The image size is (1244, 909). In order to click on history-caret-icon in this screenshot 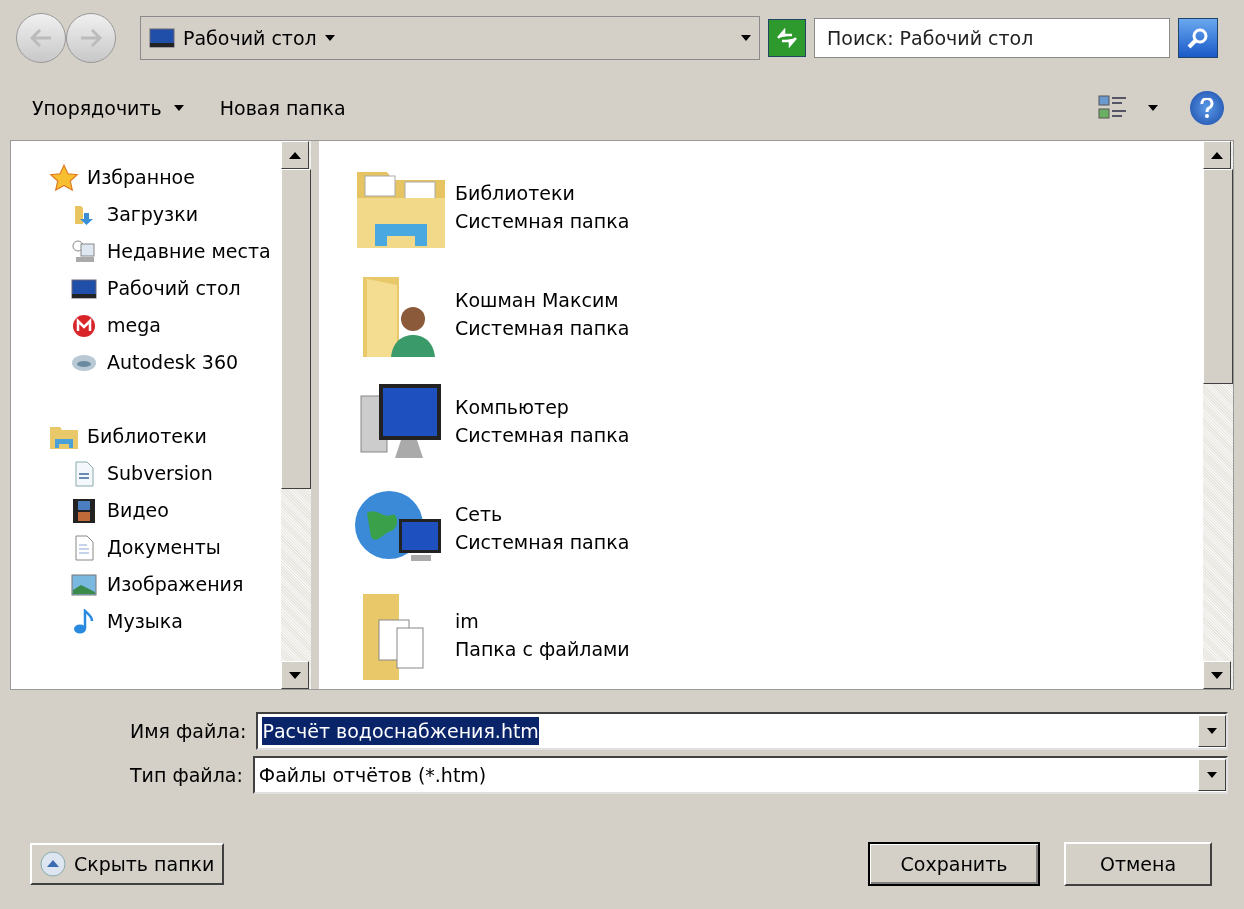, I will do `click(746, 38)`.